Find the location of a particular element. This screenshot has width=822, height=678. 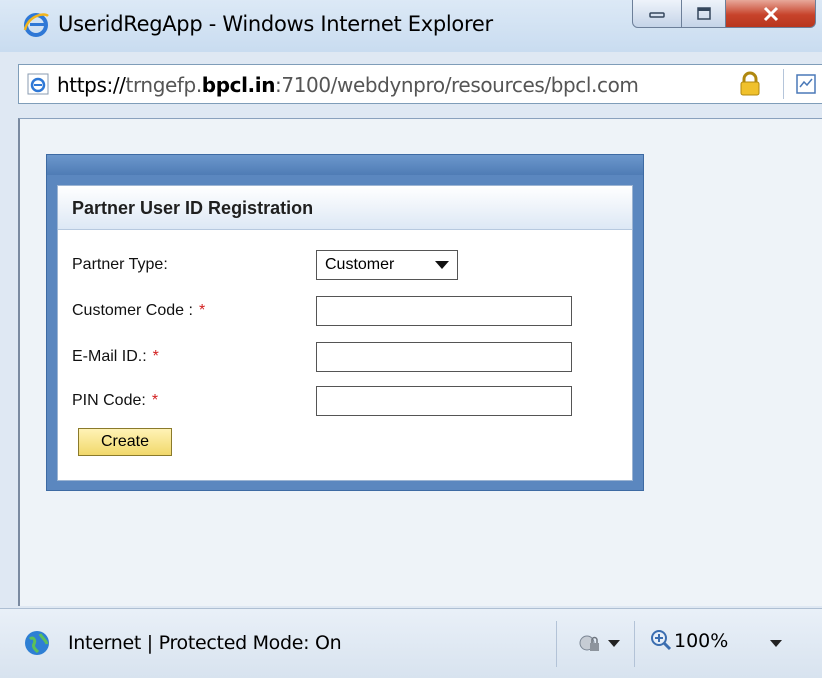

panel-top-band is located at coordinates (345, 165).